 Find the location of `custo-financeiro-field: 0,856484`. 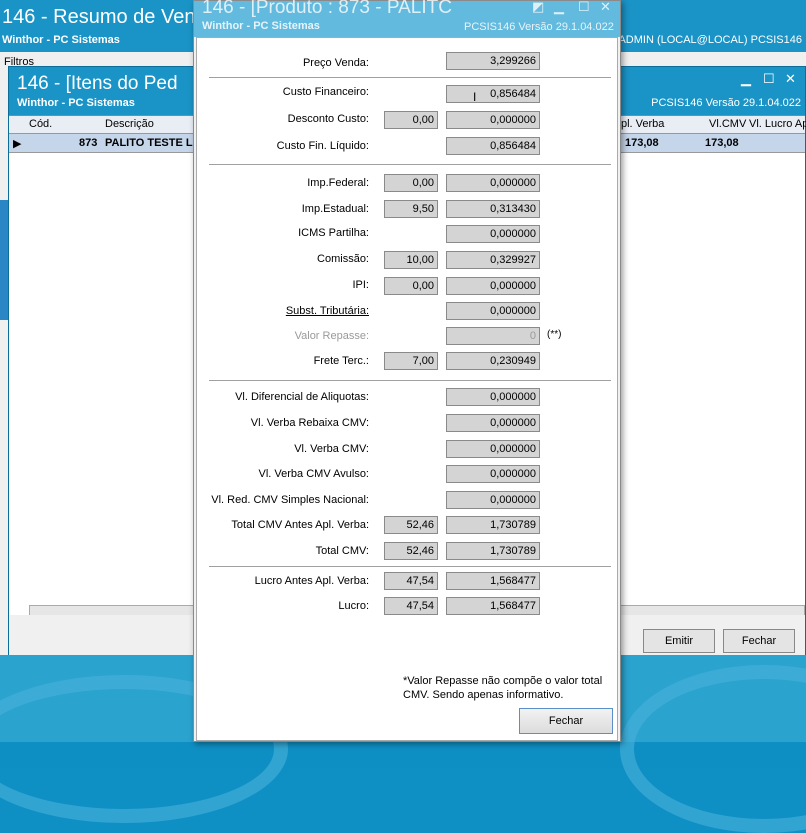

custo-financeiro-field: 0,856484 is located at coordinates (493, 94).